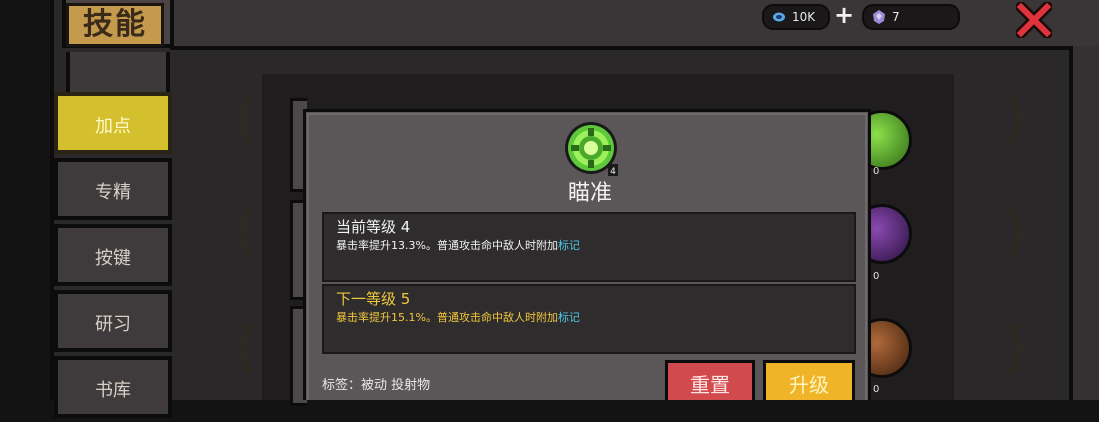  I want to click on icon-badge-number: 4, so click(613, 172).